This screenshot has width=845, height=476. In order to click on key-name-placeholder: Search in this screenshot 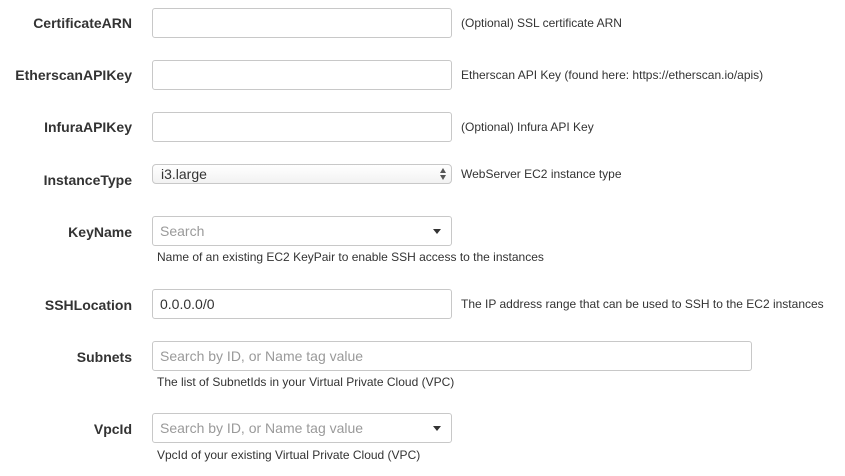, I will do `click(182, 231)`.